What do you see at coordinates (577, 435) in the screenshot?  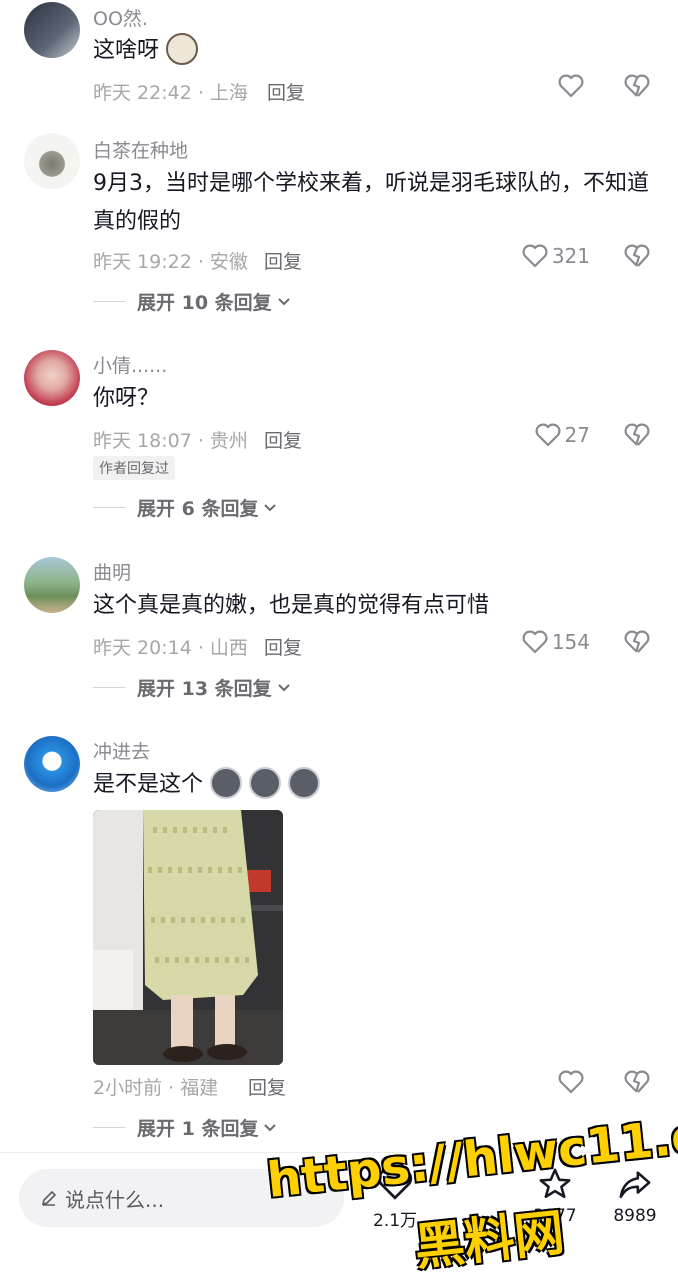 I see `like-count: 27` at bounding box center [577, 435].